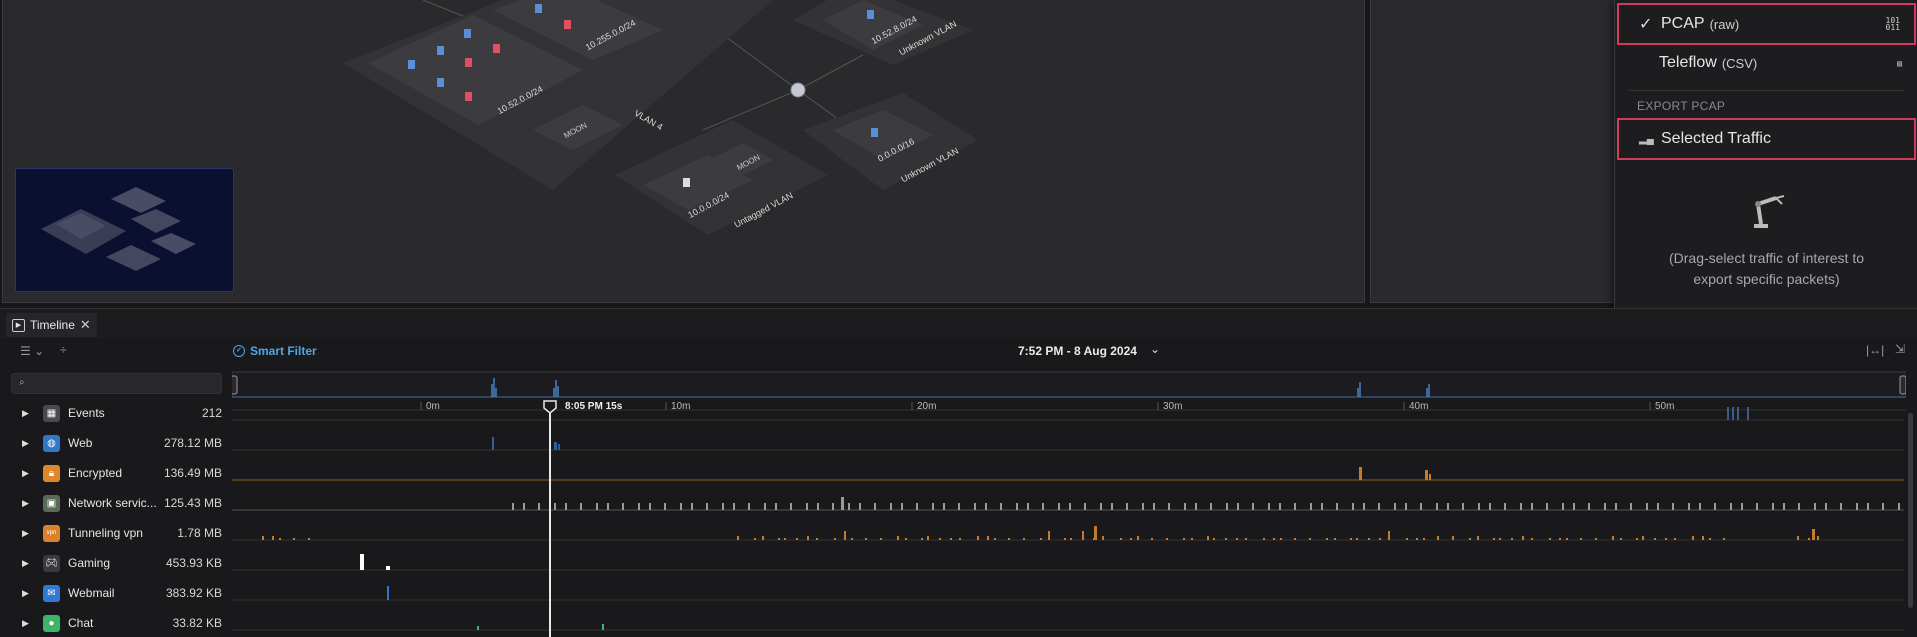 The height and width of the screenshot is (637, 1917). I want to click on close-icon: ✕, so click(85, 325).